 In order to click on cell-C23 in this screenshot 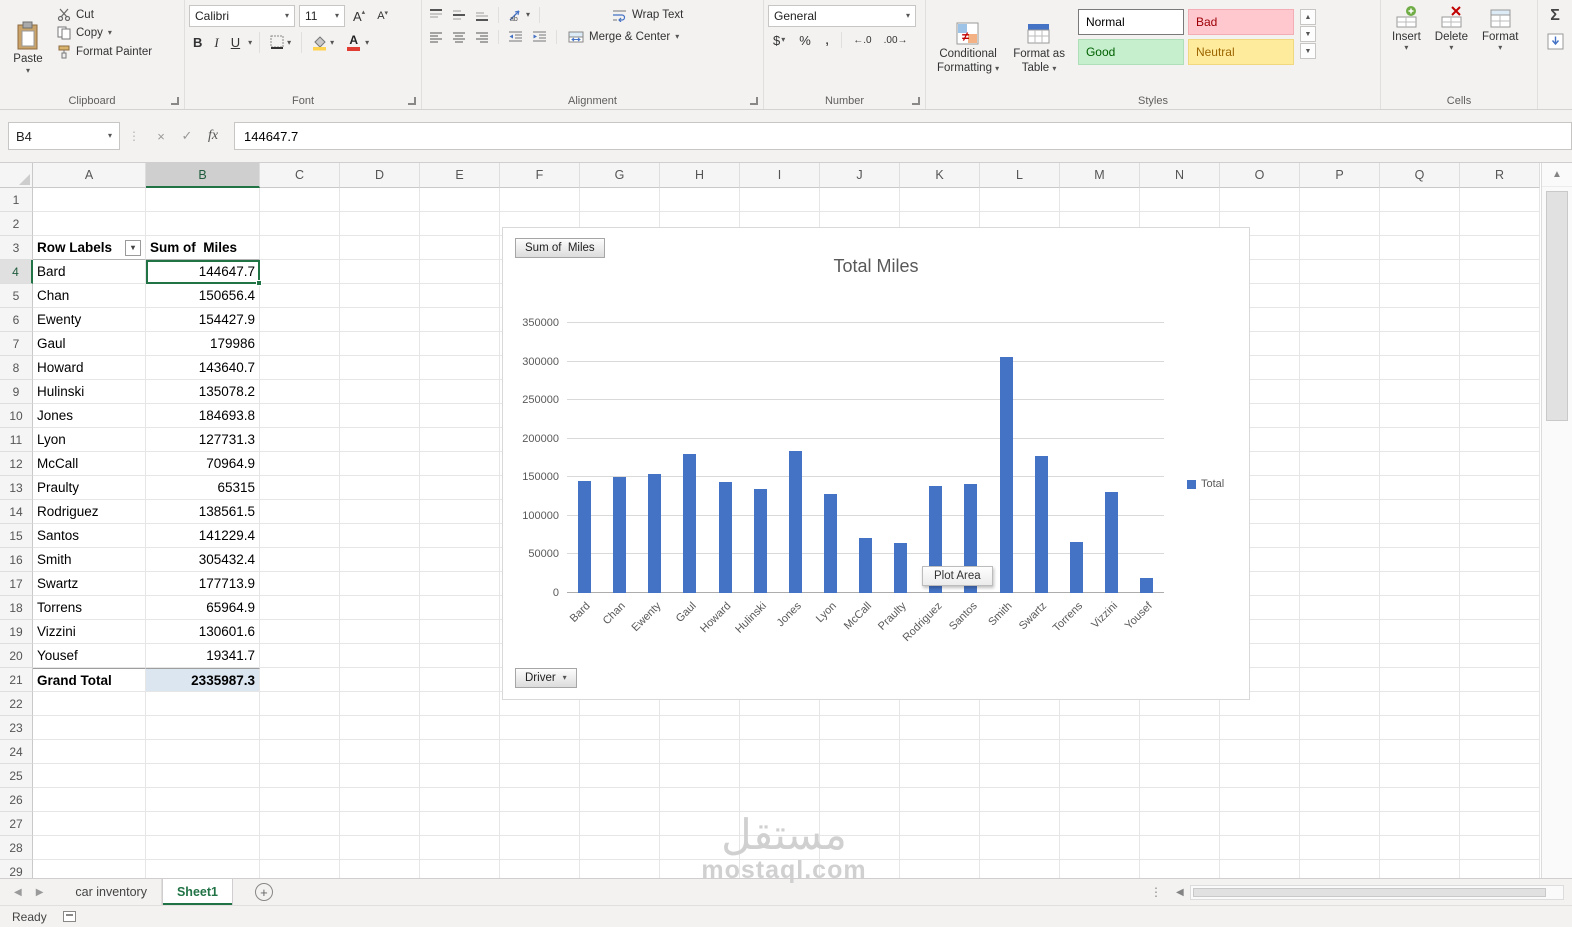, I will do `click(300, 728)`.